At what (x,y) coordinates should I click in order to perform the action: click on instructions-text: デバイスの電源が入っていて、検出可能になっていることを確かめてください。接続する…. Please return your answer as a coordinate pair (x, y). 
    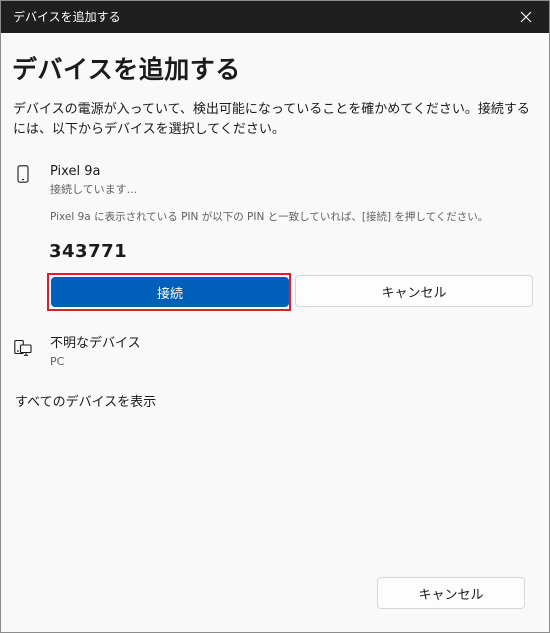
    Looking at the image, I should click on (271, 119).